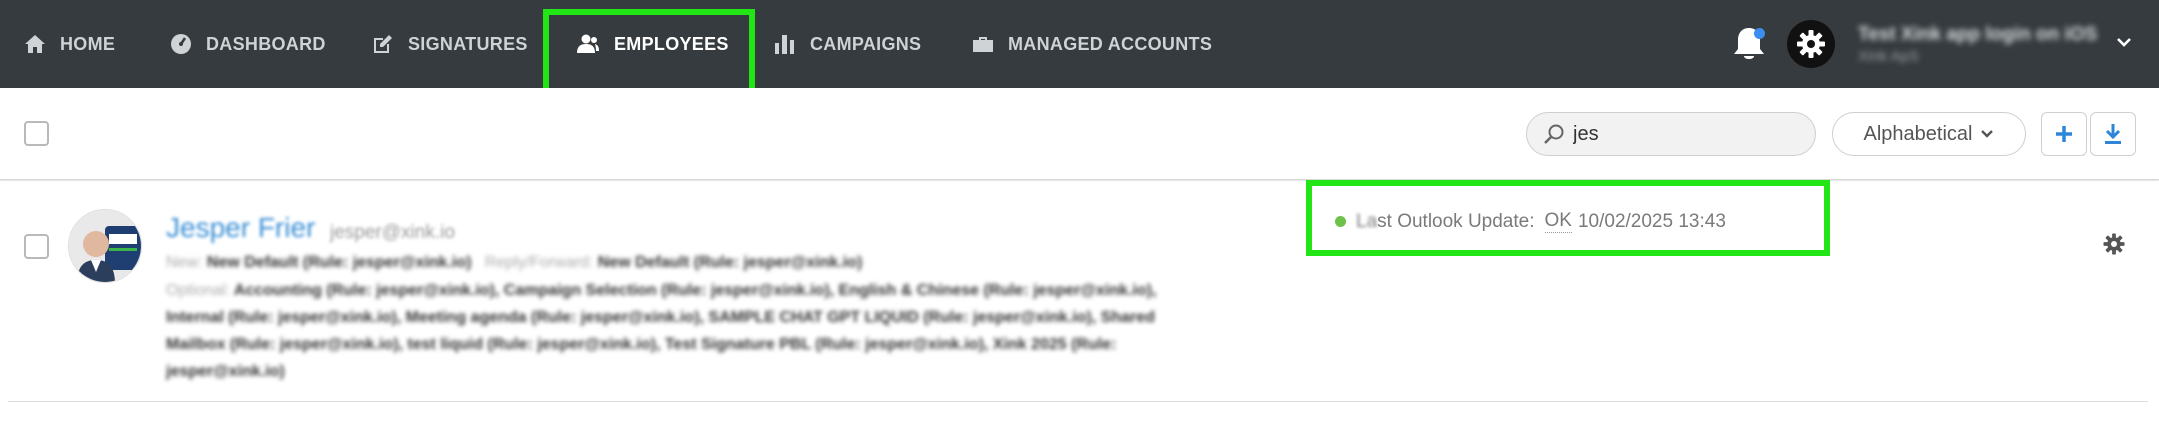  I want to click on select-all-checkbox, so click(36, 133).